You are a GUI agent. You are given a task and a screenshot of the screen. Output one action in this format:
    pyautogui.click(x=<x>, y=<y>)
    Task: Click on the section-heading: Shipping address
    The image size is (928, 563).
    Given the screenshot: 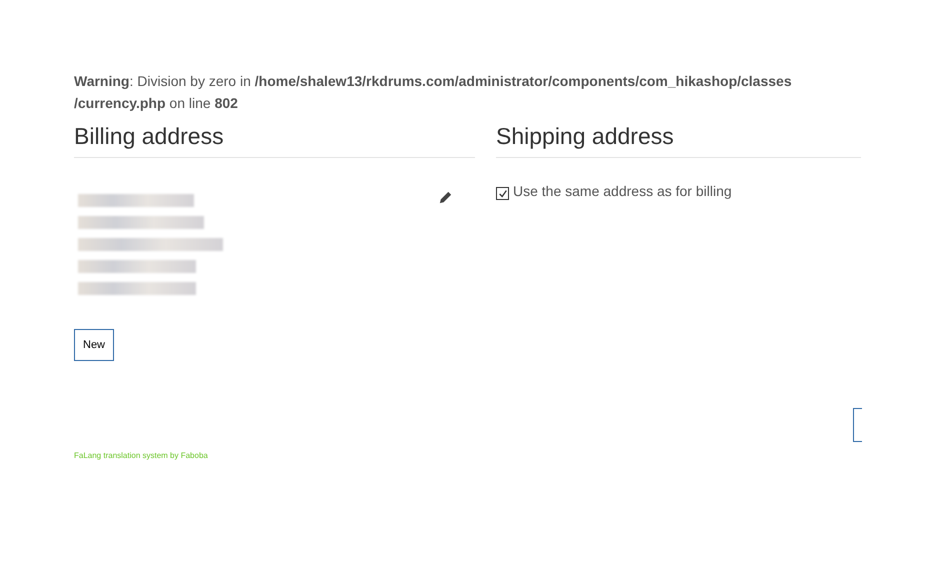 What is the action you would take?
    pyautogui.click(x=678, y=136)
    